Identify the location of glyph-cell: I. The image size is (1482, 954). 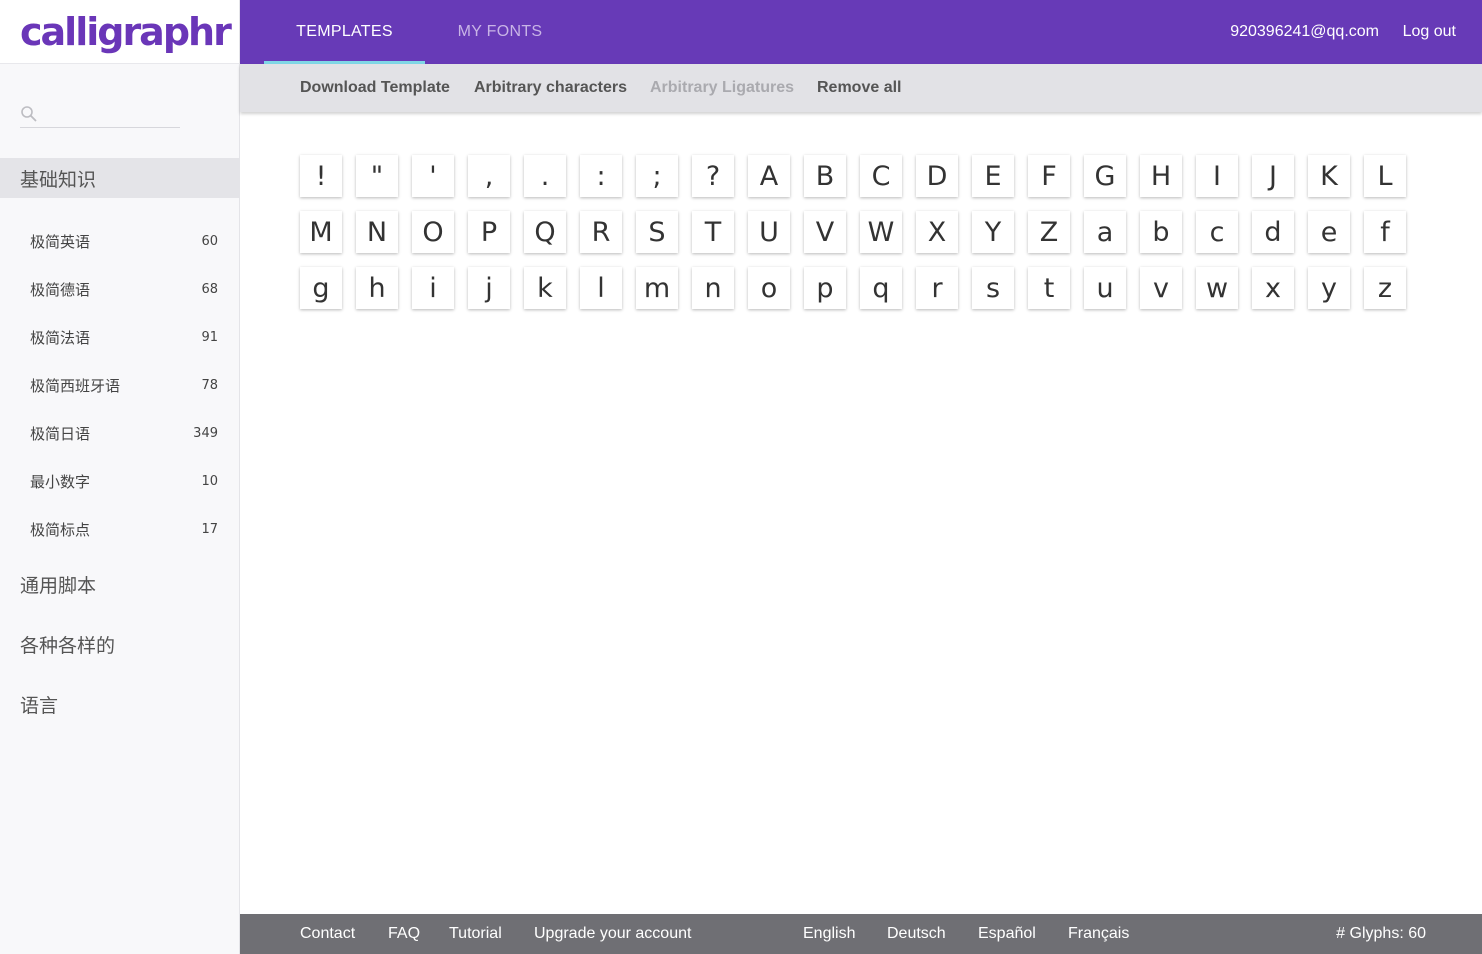
(1217, 176).